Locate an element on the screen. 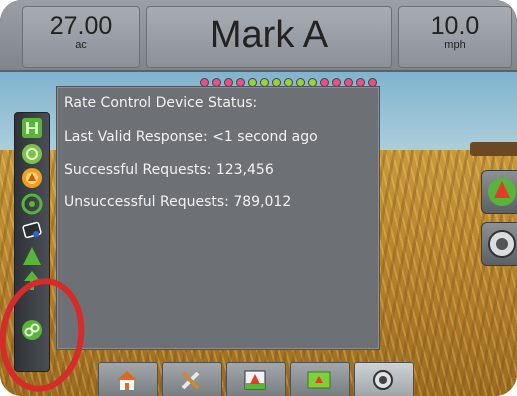 This screenshot has width=517, height=396. tools-button is located at coordinates (192, 379).